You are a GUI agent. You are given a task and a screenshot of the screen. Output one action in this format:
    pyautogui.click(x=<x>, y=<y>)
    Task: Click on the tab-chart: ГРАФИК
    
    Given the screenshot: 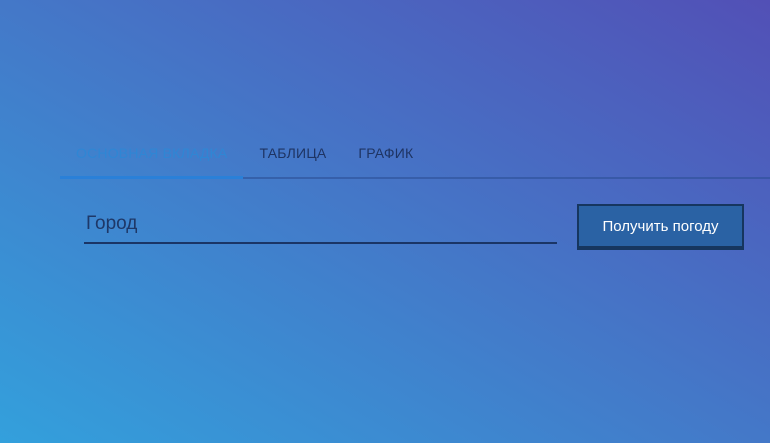 What is the action you would take?
    pyautogui.click(x=385, y=152)
    